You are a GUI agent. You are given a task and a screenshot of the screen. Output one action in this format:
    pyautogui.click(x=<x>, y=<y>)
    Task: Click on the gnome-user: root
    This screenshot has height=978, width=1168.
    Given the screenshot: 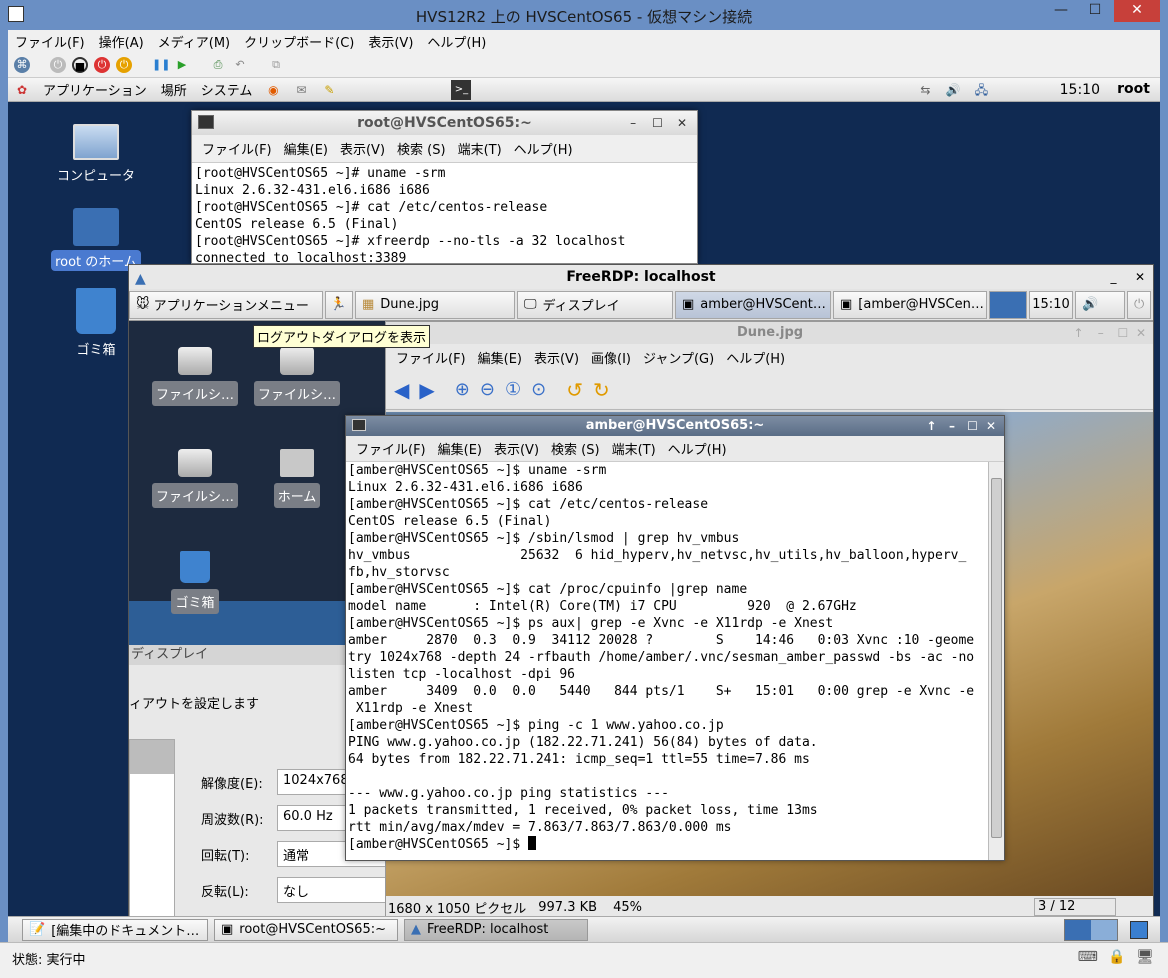 What is the action you would take?
    pyautogui.click(x=1133, y=89)
    